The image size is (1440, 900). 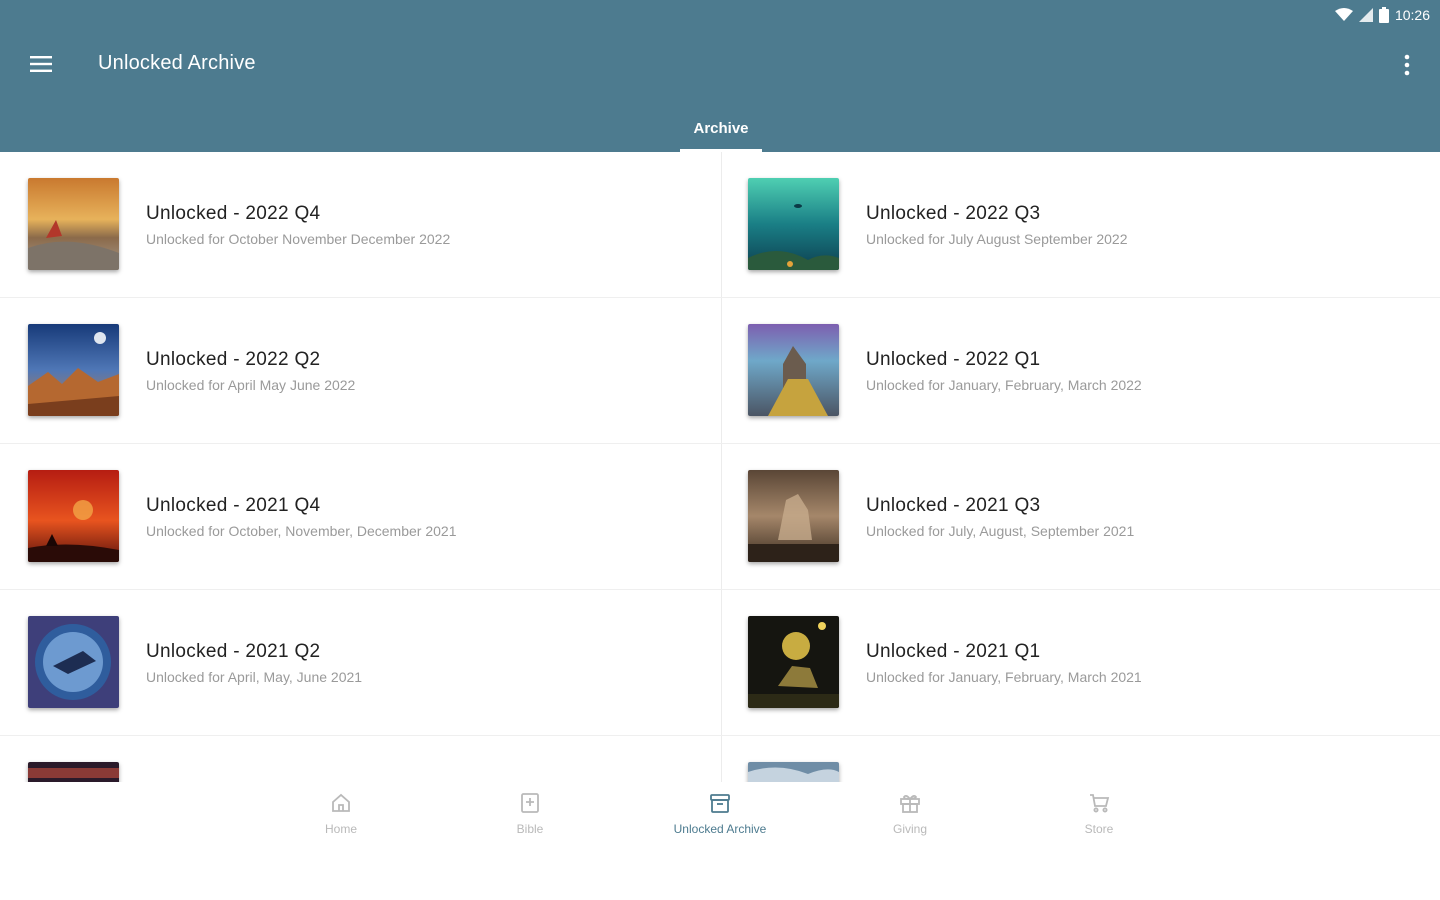 I want to click on page-title: Unlocked Archive, so click(x=177, y=63).